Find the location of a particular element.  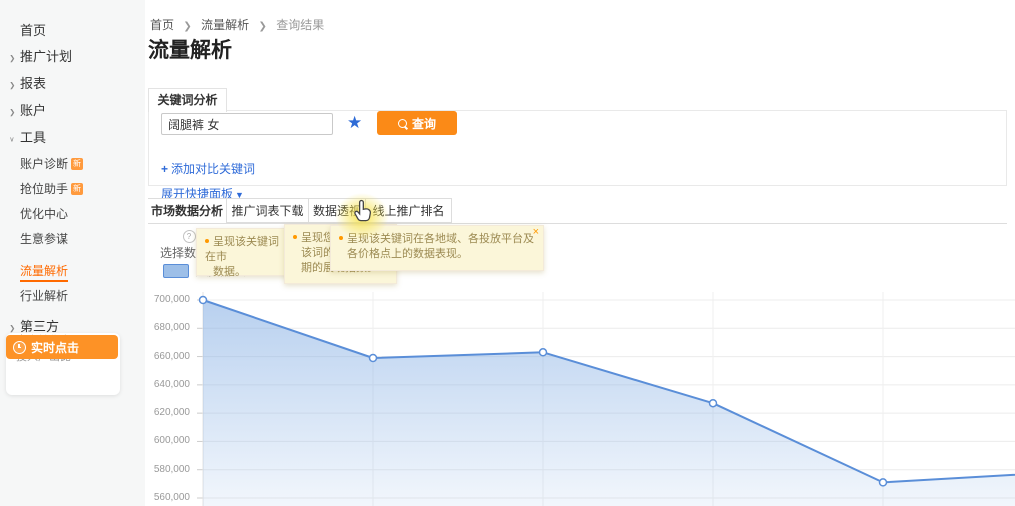

sidebar-item-account: ❯ 账户 is located at coordinates (72, 111).